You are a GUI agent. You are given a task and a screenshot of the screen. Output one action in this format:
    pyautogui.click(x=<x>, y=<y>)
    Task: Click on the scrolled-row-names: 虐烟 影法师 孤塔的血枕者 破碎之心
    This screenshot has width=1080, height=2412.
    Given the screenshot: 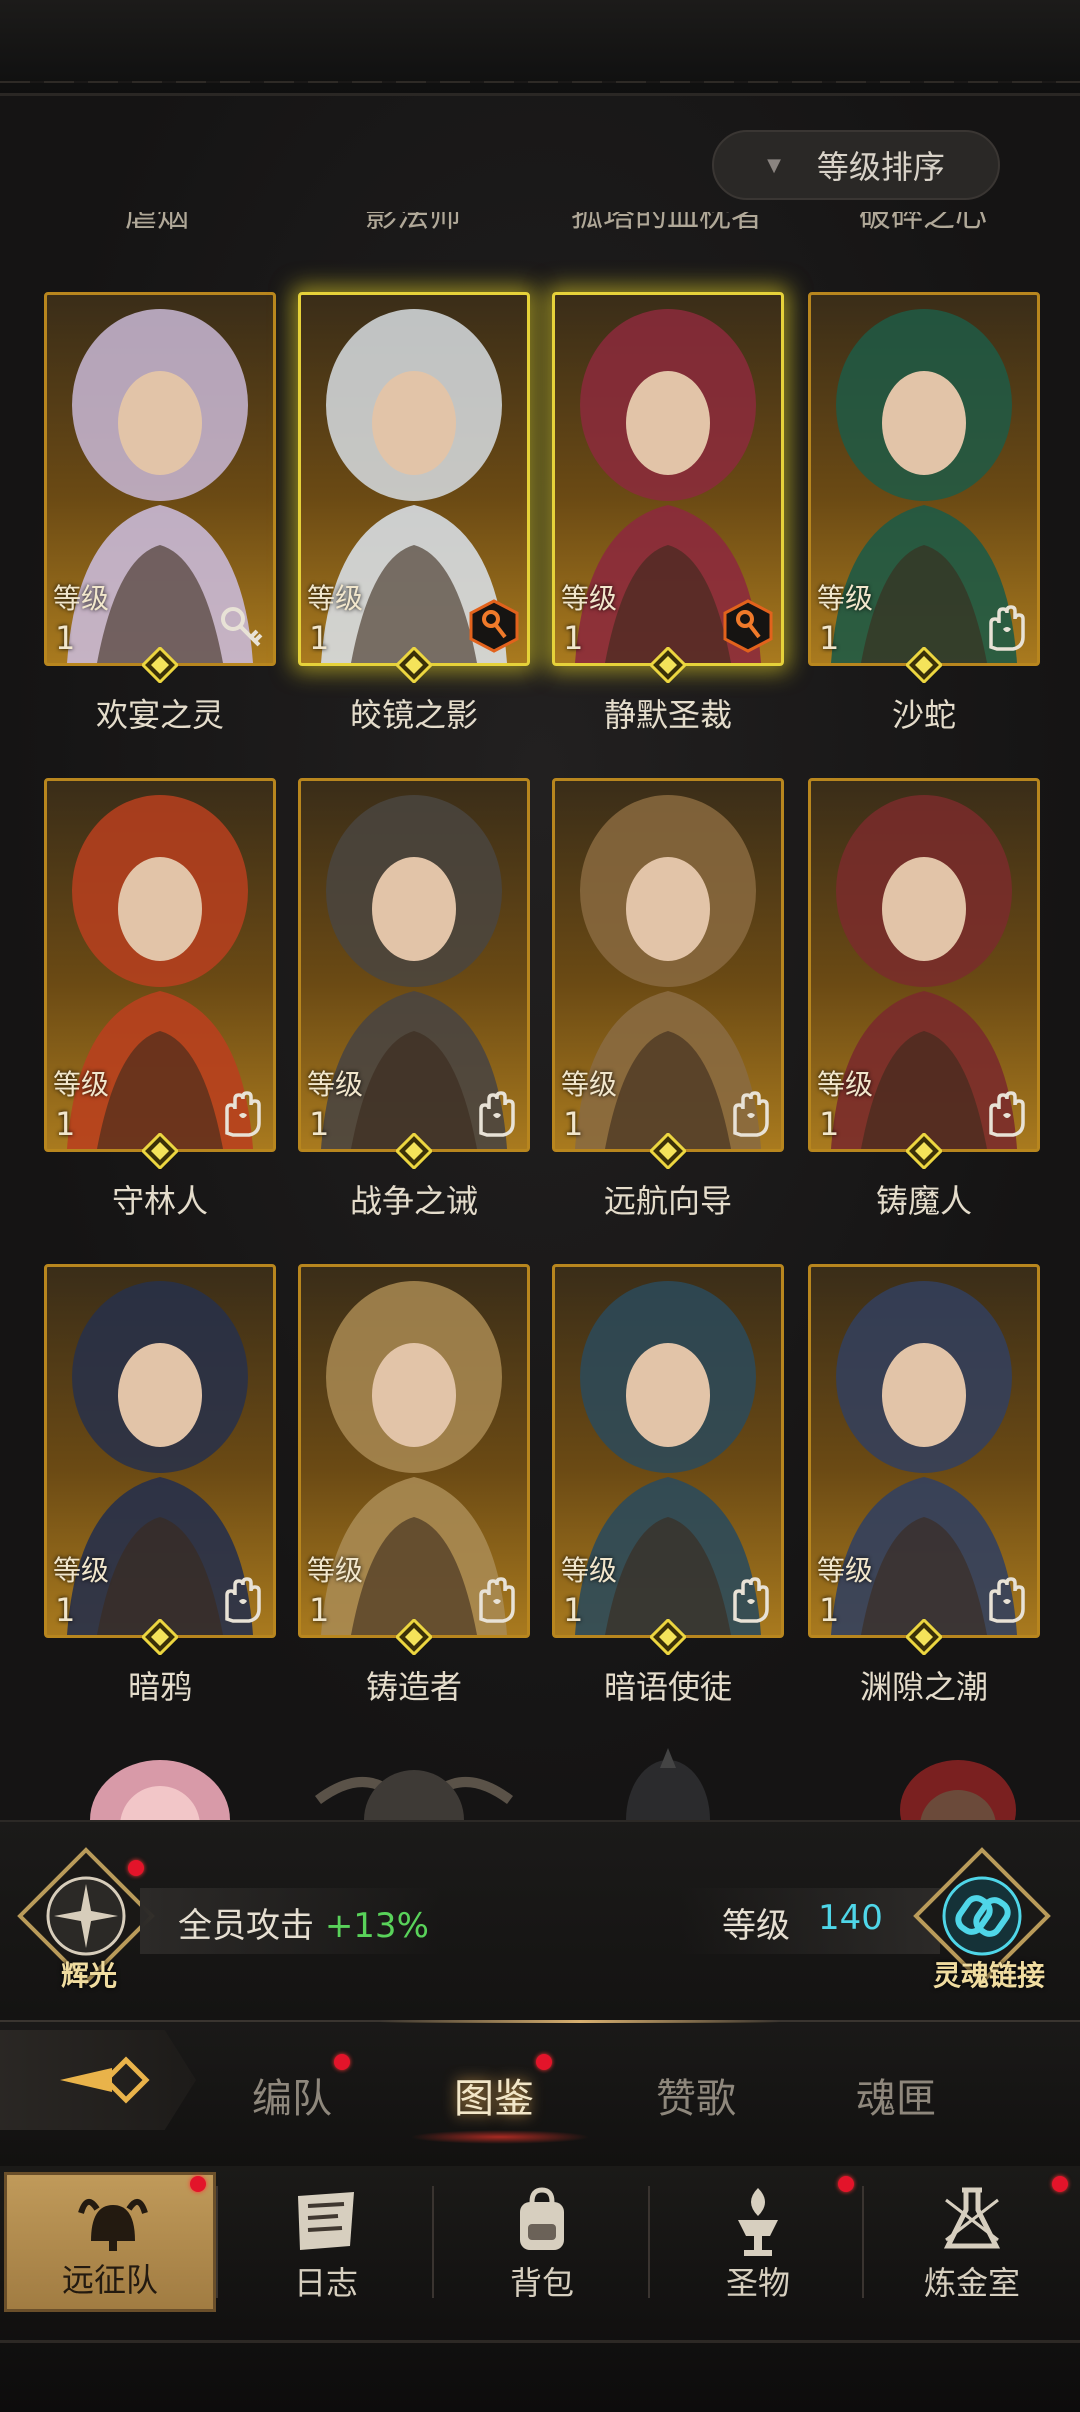 What is the action you would take?
    pyautogui.click(x=540, y=227)
    